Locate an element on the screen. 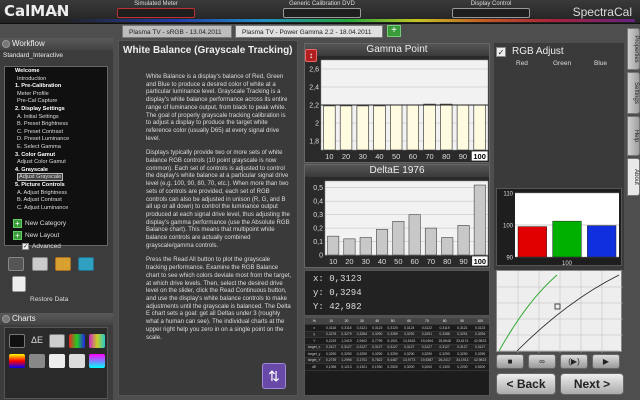 The height and width of the screenshot is (400, 640). rgb-adjust-title: RGB Adjust is located at coordinates (538, 51).